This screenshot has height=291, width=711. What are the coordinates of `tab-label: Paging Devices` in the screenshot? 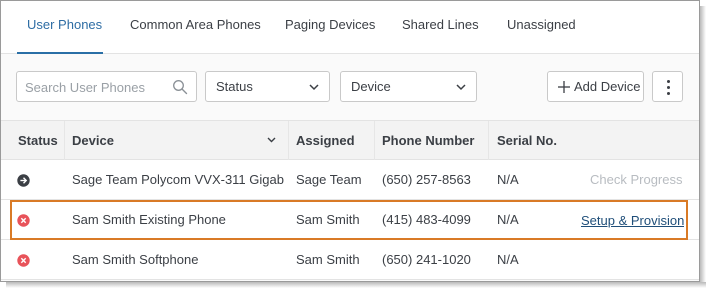 It's located at (330, 24).